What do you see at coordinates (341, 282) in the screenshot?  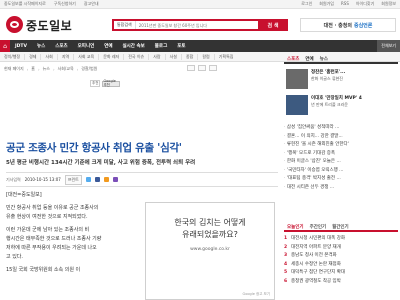 I see `list-item: 6 충청권 광역철도 착공 임박` at bounding box center [341, 282].